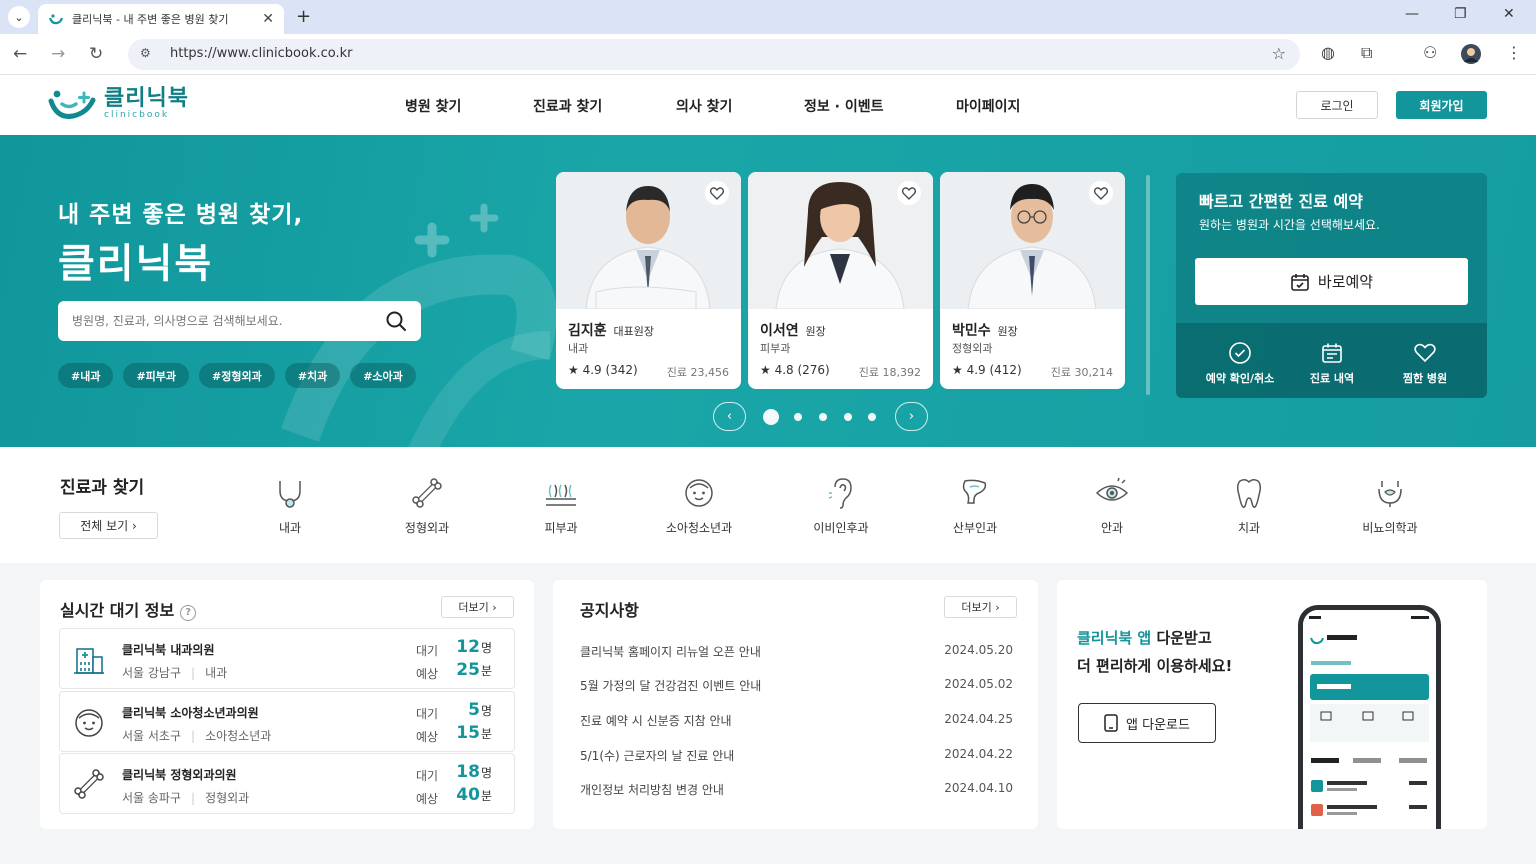  Describe the element at coordinates (796, 720) in the screenshot. I see `notice-item: 진료 예약 시 신분증 지참 안내 2024.04.25` at that location.